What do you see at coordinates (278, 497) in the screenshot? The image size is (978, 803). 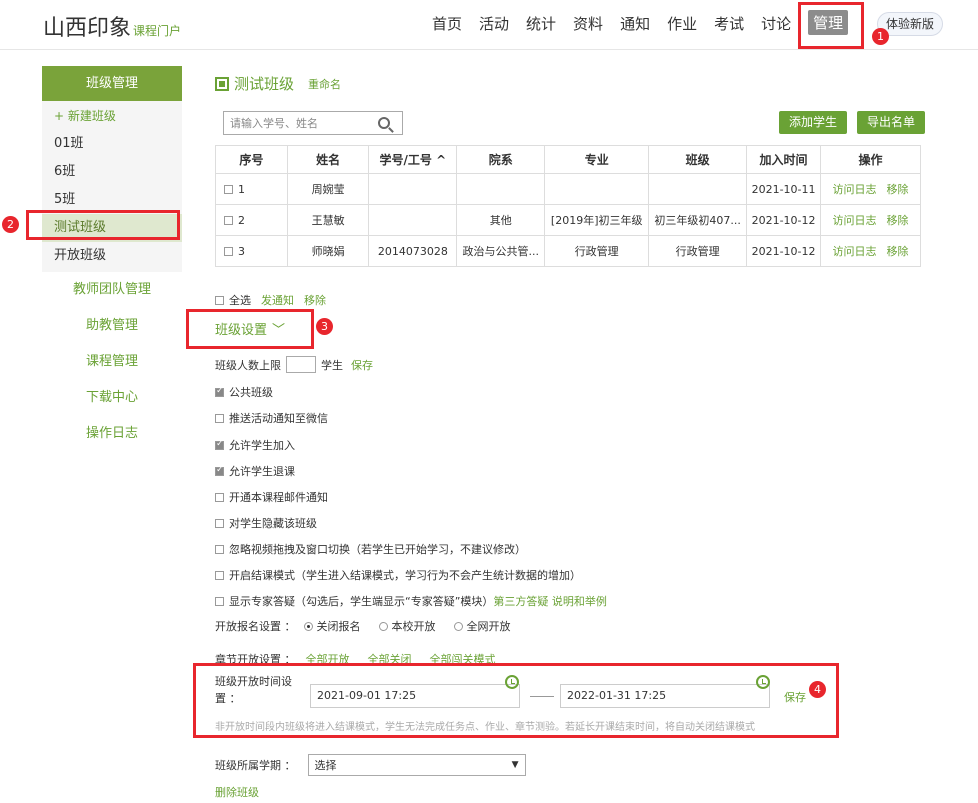 I see `option-label: 开通本课程邮件通知` at bounding box center [278, 497].